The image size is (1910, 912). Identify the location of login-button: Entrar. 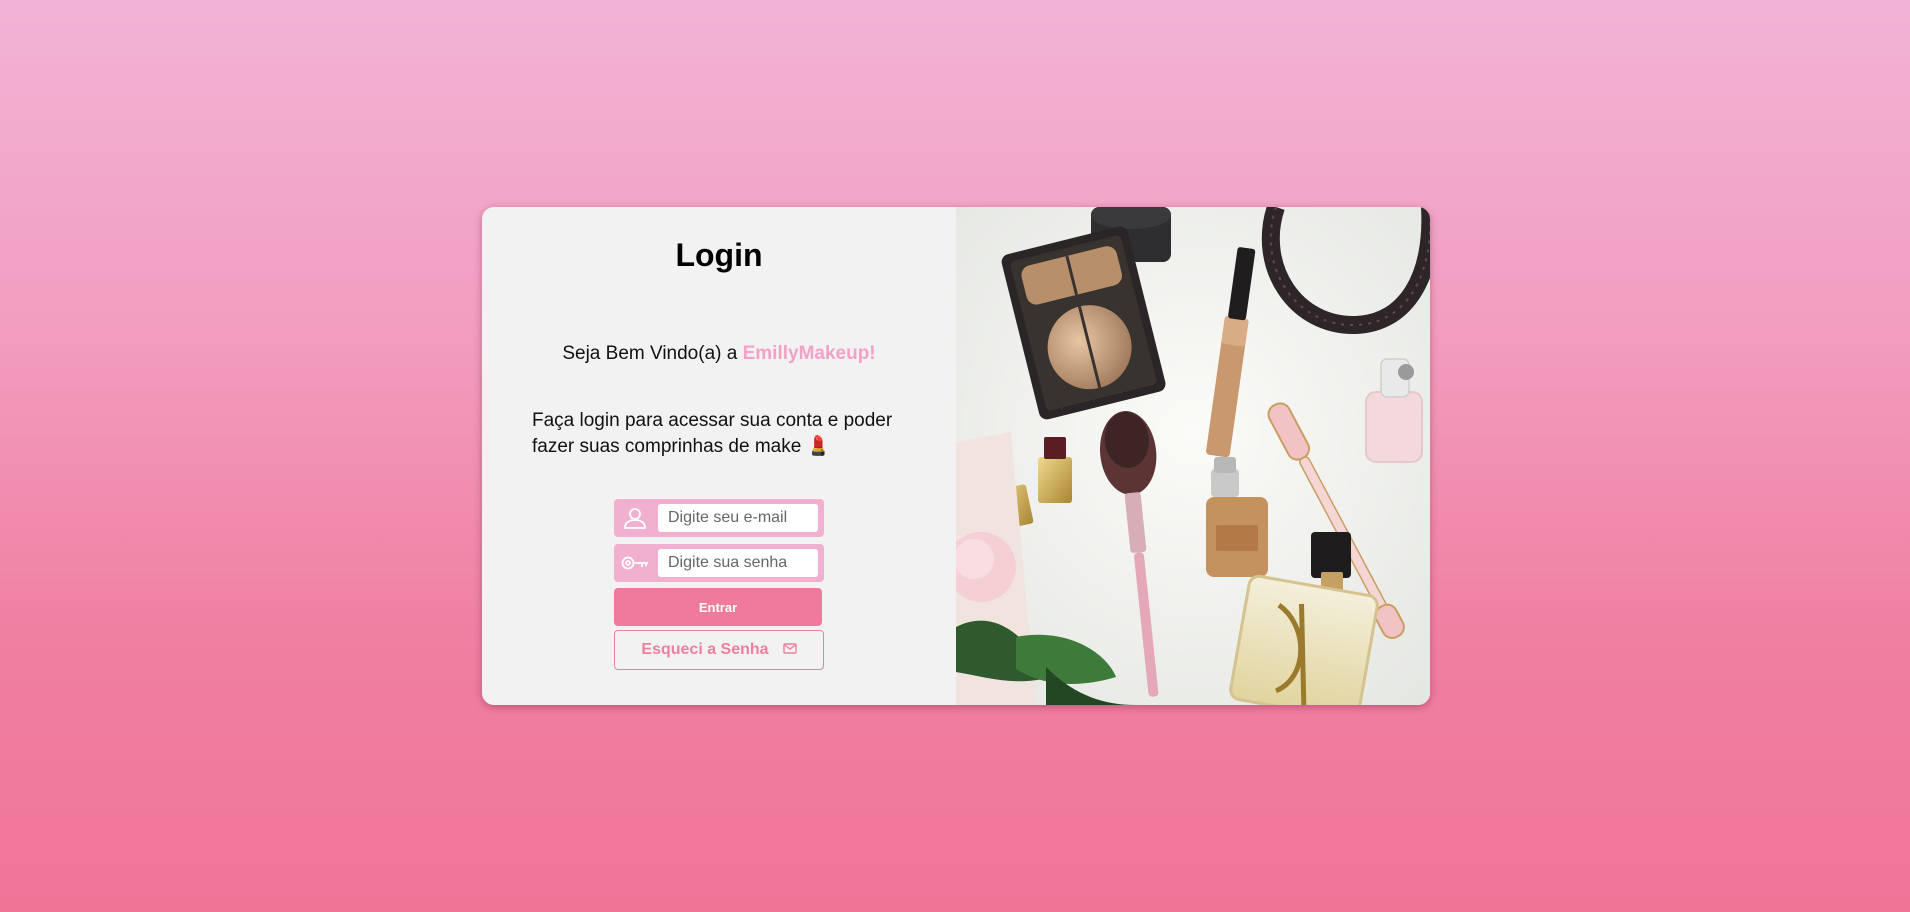
(718, 607).